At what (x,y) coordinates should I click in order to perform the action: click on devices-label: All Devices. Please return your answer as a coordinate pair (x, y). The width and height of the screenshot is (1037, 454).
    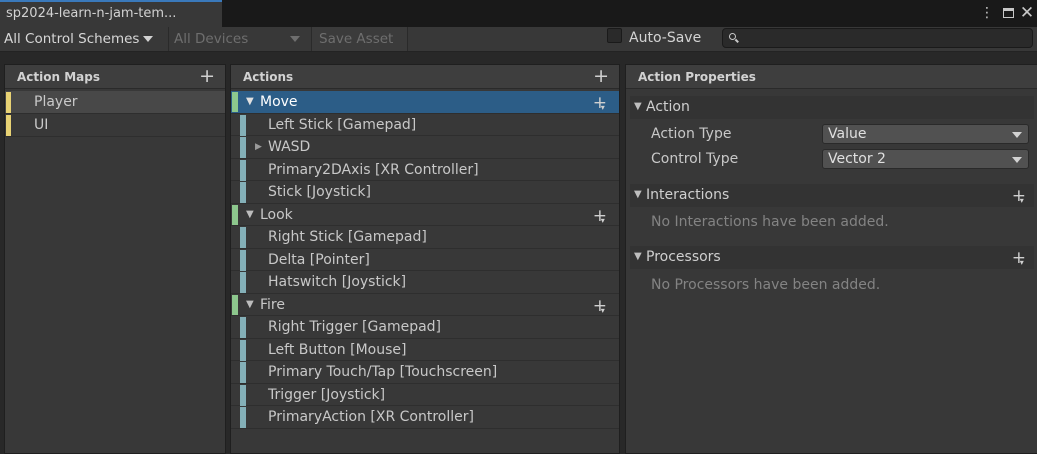
    Looking at the image, I should click on (211, 39).